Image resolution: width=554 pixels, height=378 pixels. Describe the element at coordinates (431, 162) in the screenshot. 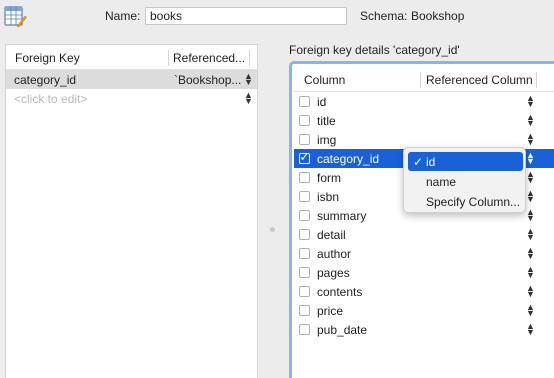

I see `dropdown-option-label: id` at that location.